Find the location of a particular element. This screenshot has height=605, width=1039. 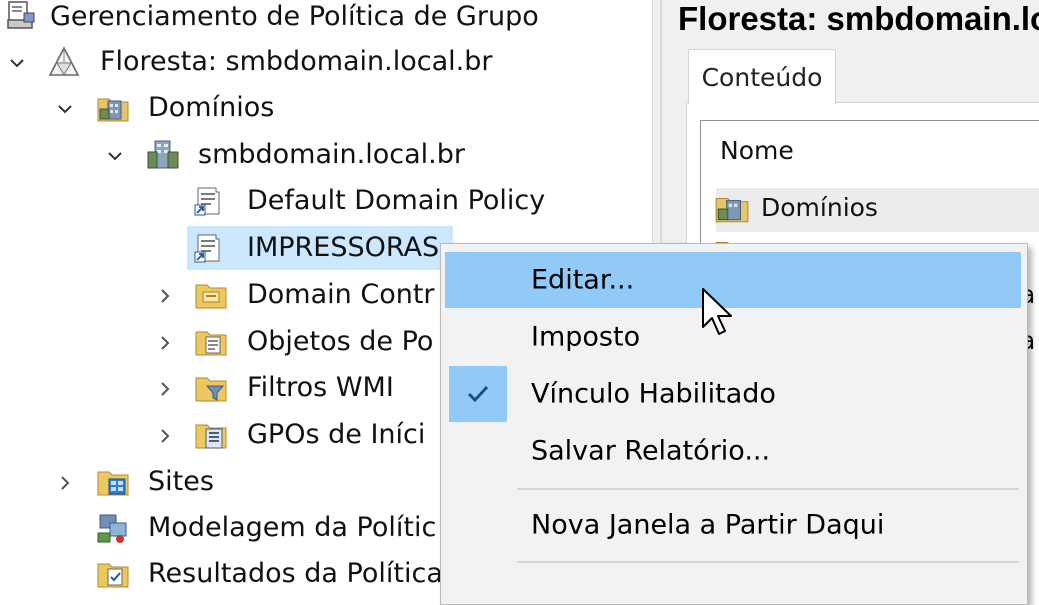

checkmark-icon is located at coordinates (478, 394).